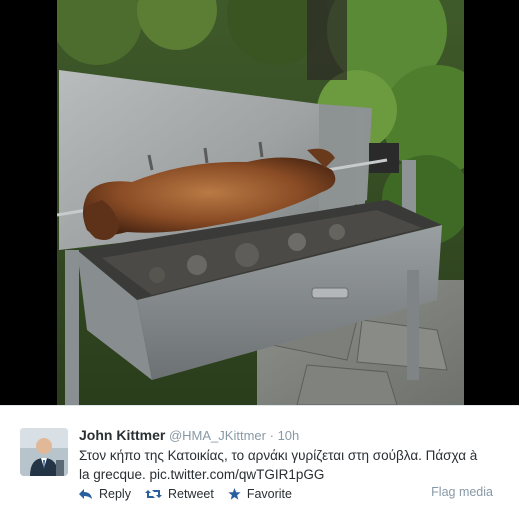  What do you see at coordinates (115, 494) in the screenshot?
I see `reply-label: Reply` at bounding box center [115, 494].